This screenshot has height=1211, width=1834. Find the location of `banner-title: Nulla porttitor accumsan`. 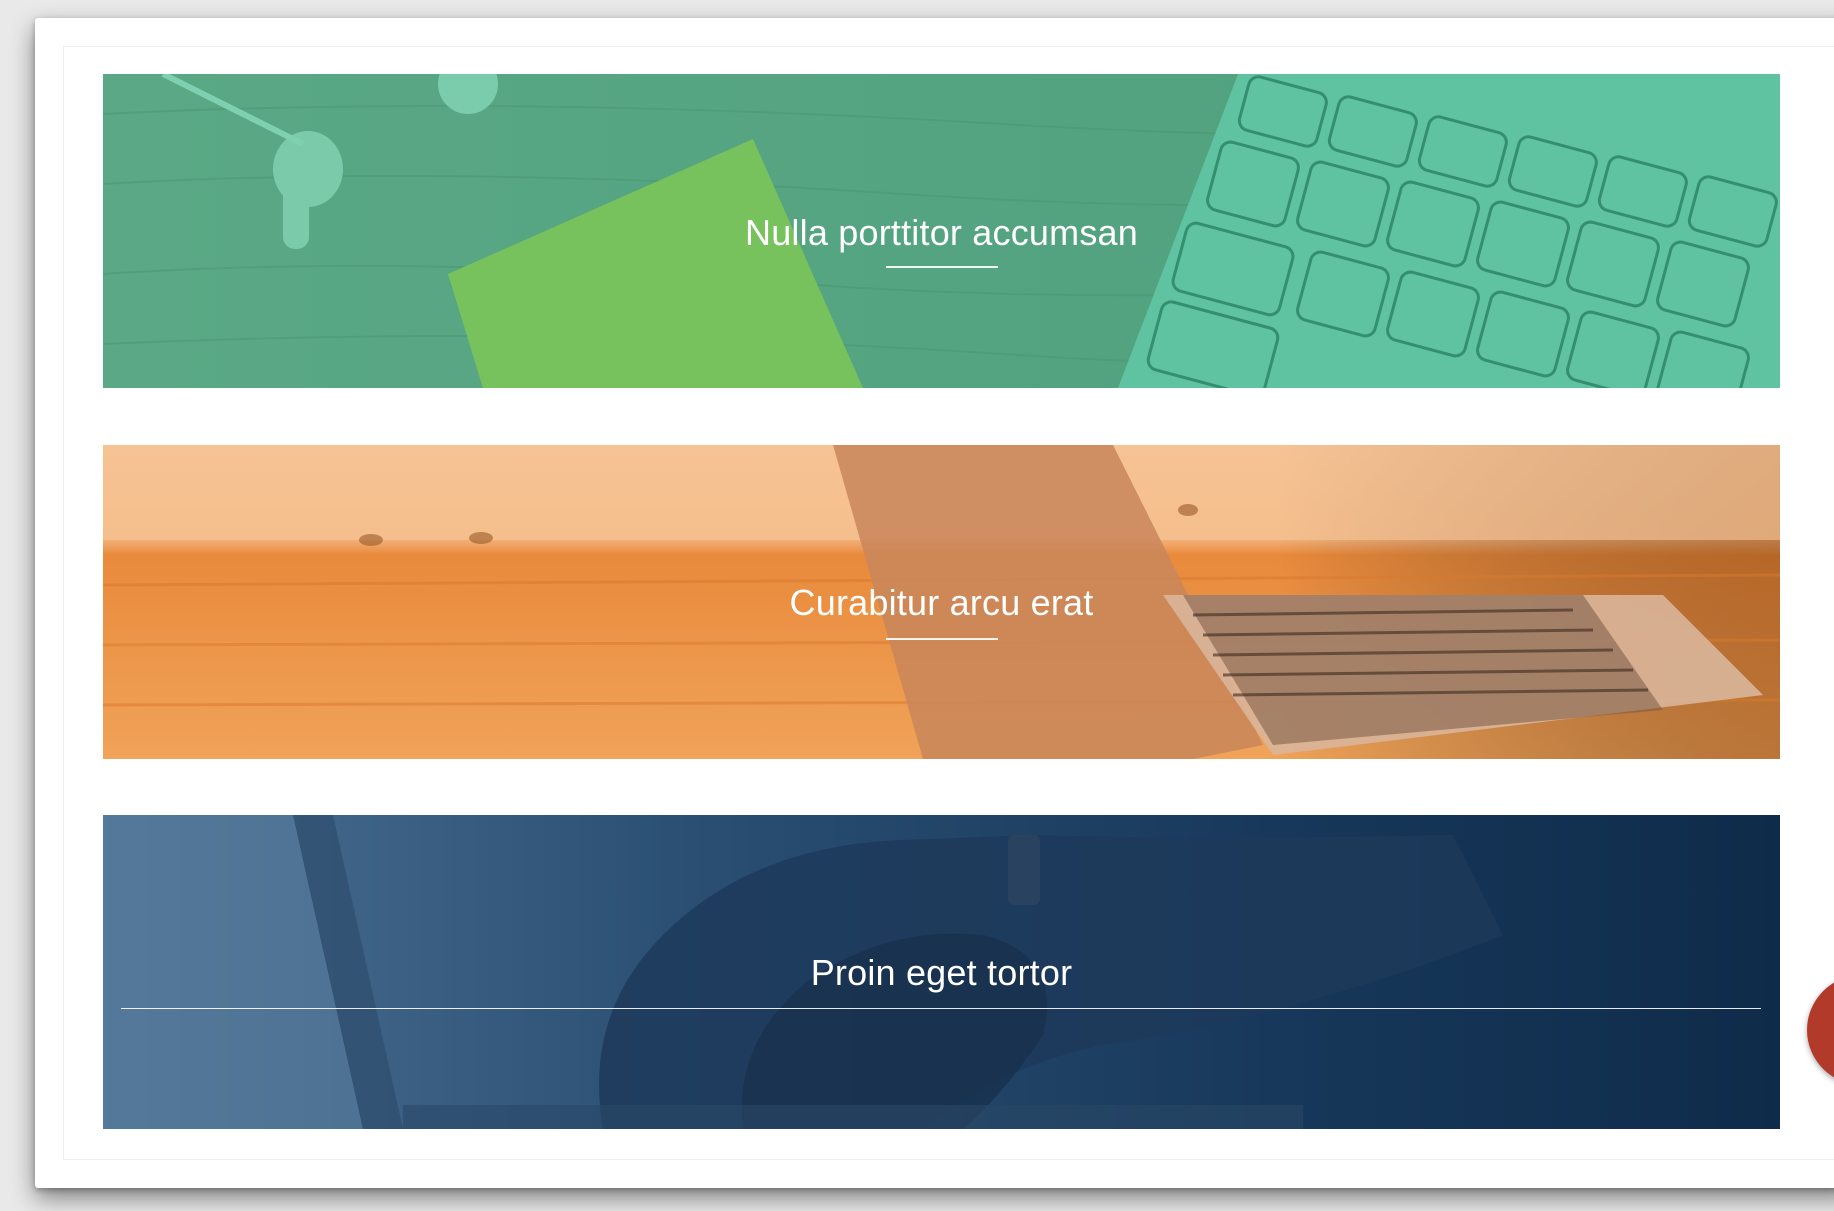

banner-title: Nulla porttitor accumsan is located at coordinates (941, 232).